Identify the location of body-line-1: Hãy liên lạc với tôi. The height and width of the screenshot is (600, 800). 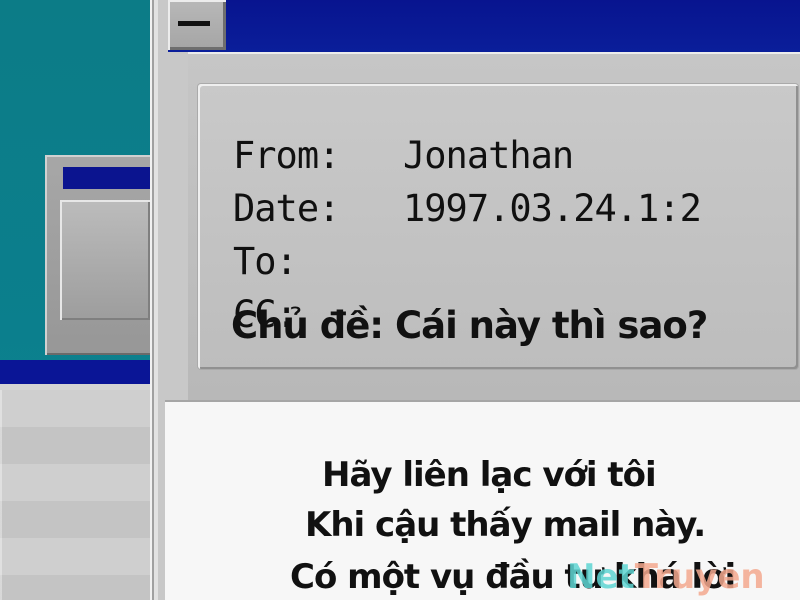
(489, 475).